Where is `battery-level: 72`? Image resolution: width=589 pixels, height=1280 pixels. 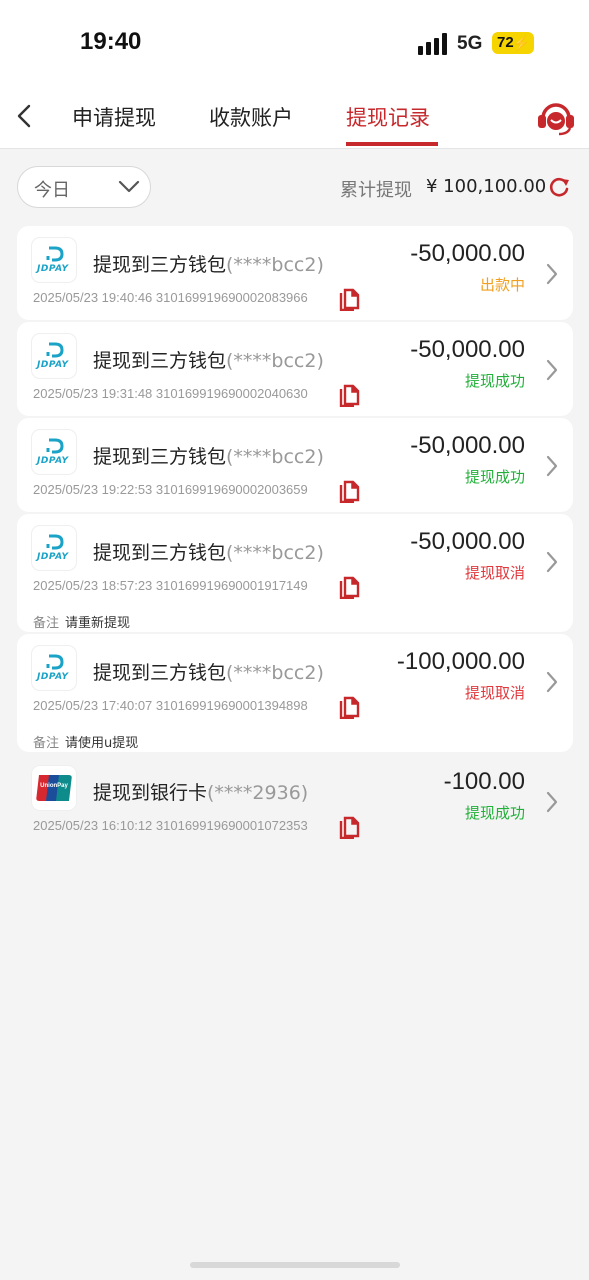 battery-level: 72 is located at coordinates (505, 42).